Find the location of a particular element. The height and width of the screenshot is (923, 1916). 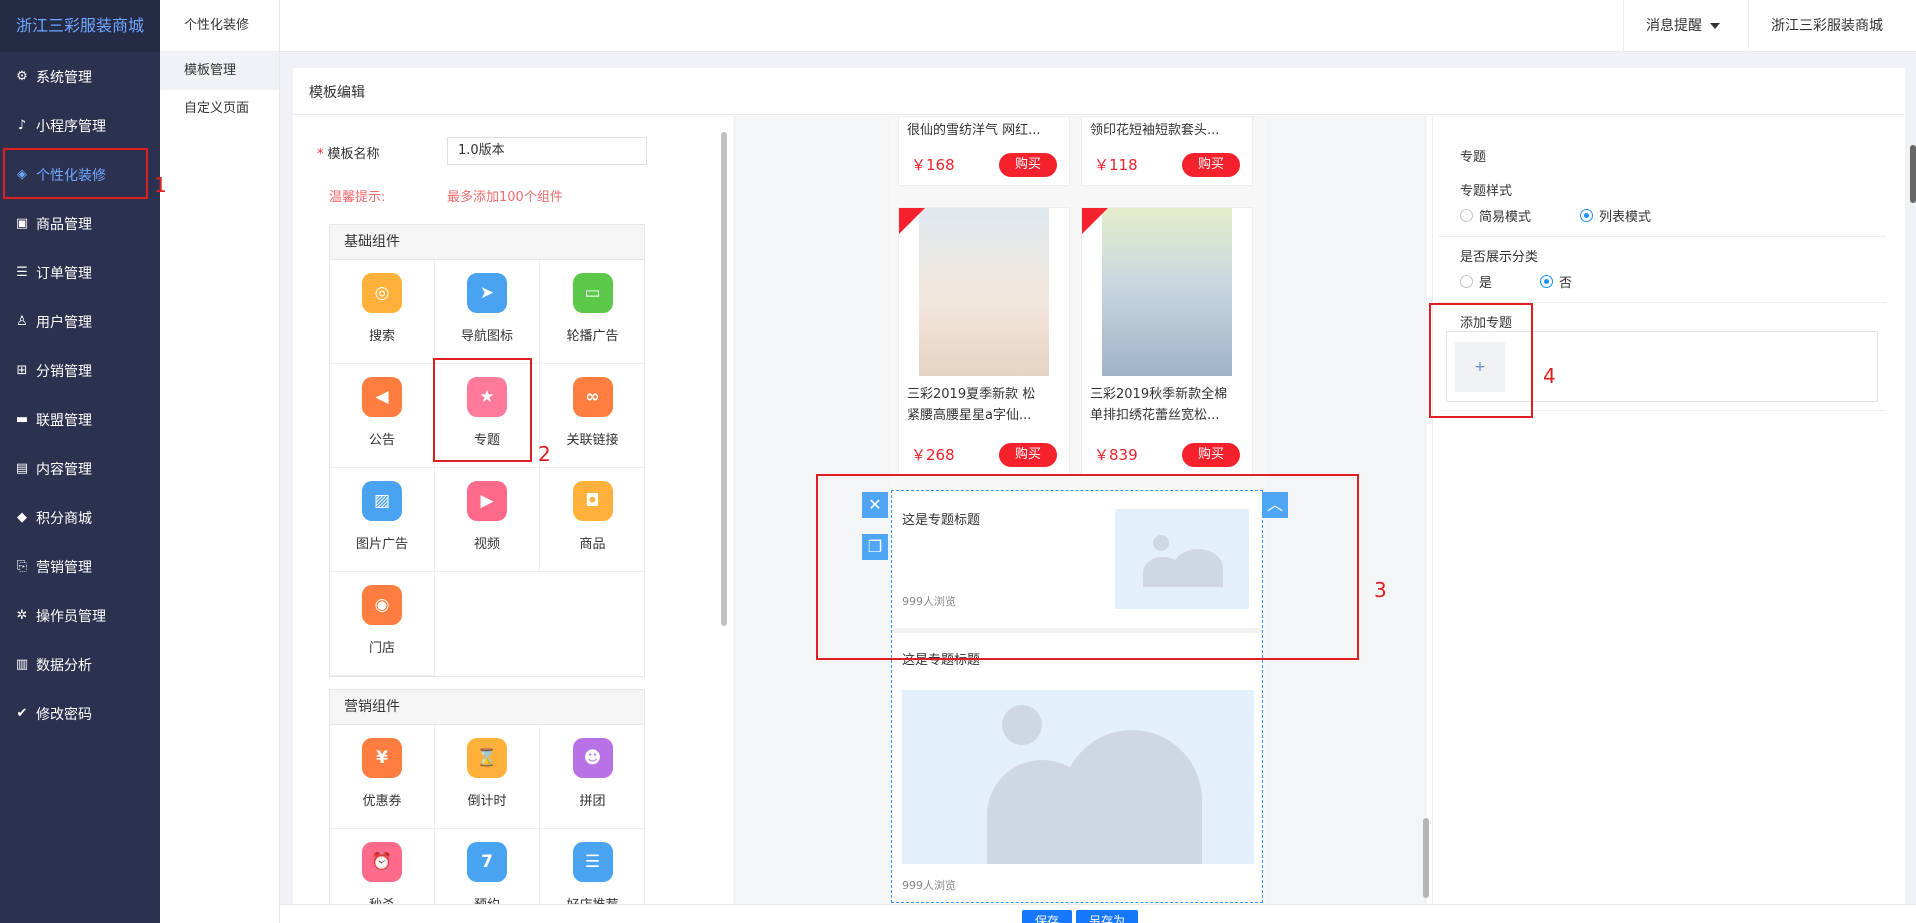

subnav-title: 个性化装修 is located at coordinates (219, 26).